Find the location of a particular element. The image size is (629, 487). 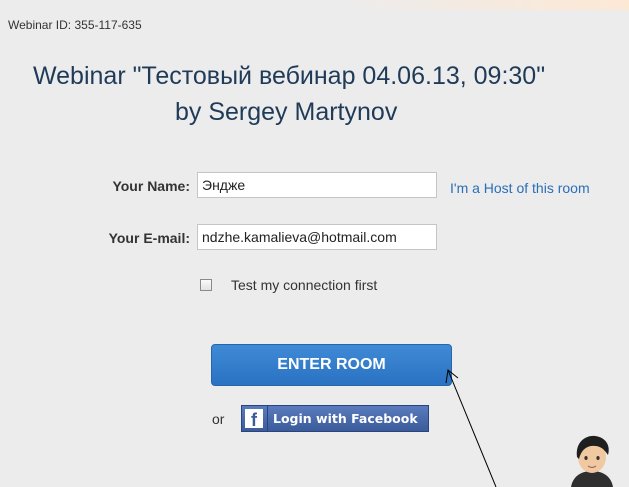

email-label: Your E-mail: is located at coordinates (149, 238).